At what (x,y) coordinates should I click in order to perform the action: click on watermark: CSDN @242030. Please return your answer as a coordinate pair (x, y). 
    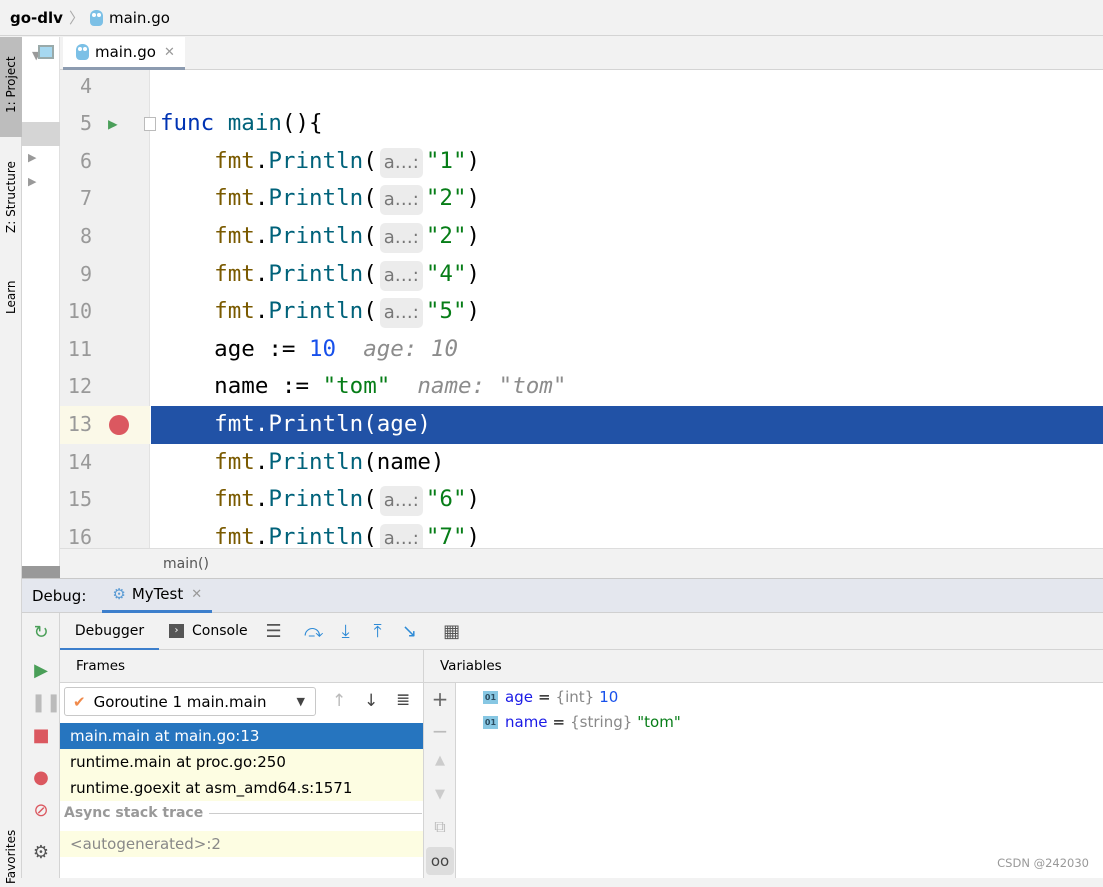
    Looking at the image, I should click on (1043, 863).